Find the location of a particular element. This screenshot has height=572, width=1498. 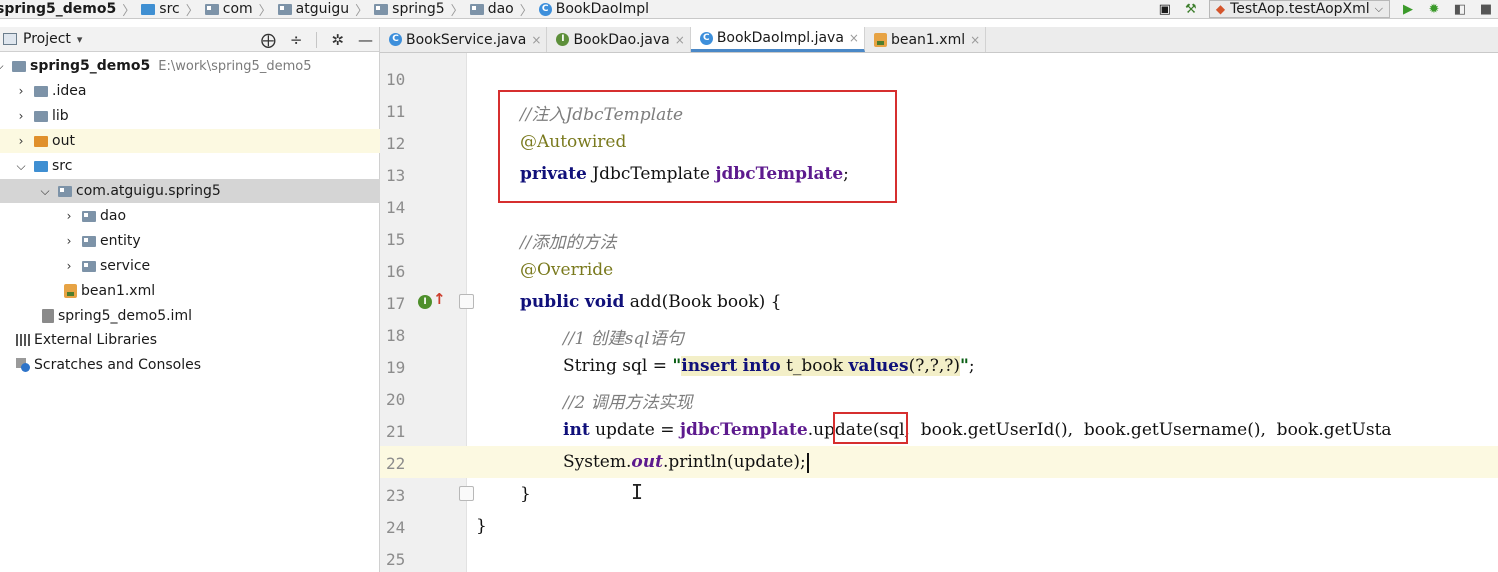

project-view-selector: Project ▾ is located at coordinates (41, 39).